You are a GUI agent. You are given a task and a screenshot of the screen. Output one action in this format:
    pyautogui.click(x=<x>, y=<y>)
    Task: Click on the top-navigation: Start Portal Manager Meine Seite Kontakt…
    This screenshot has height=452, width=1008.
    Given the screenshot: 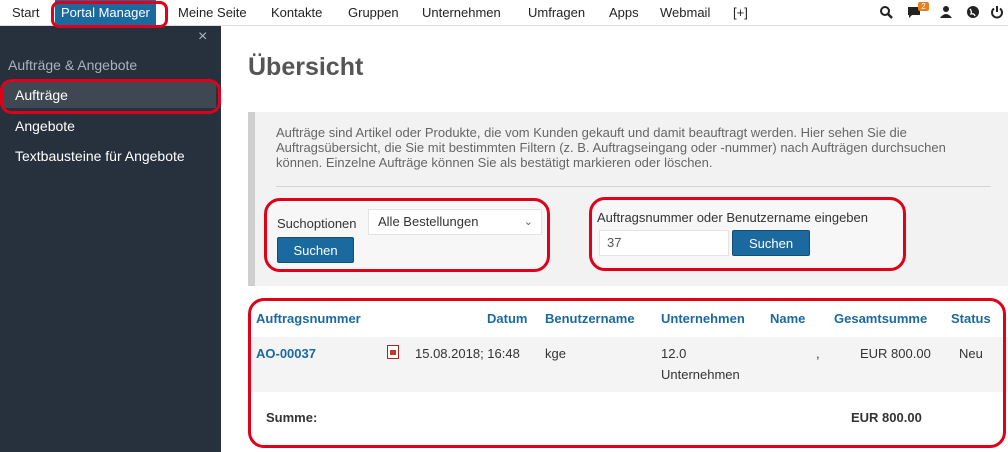 What is the action you would take?
    pyautogui.click(x=504, y=13)
    